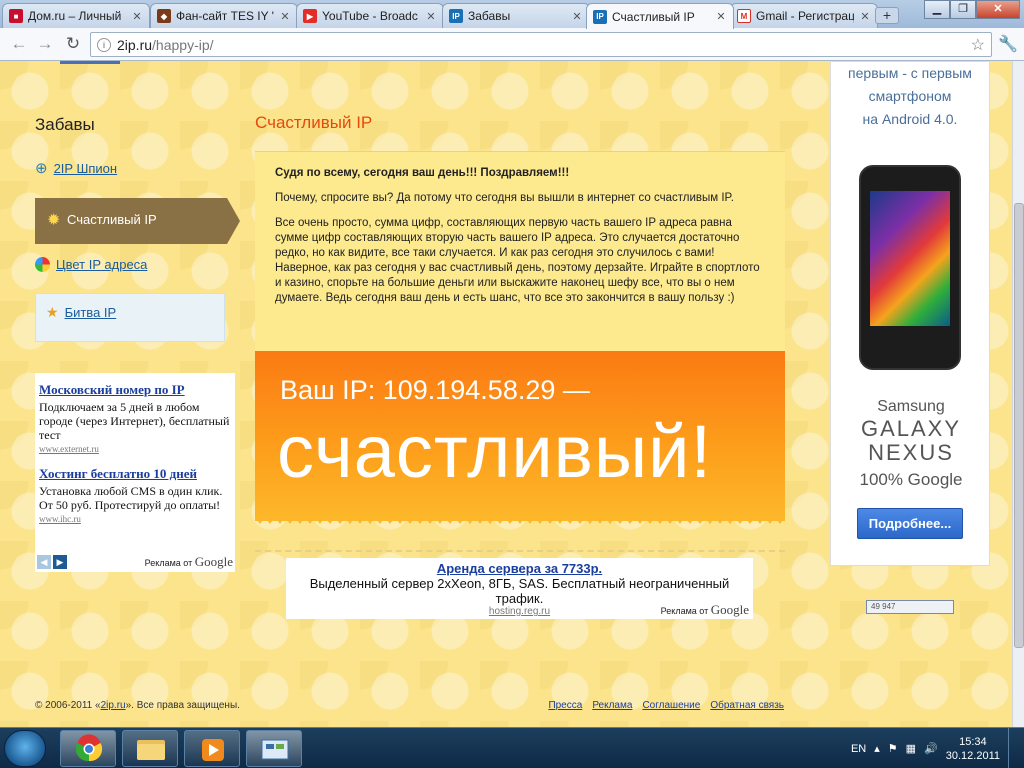 This screenshot has height=768, width=1024. What do you see at coordinates (887, 15) in the screenshot?
I see `new-tab-button: +` at bounding box center [887, 15].